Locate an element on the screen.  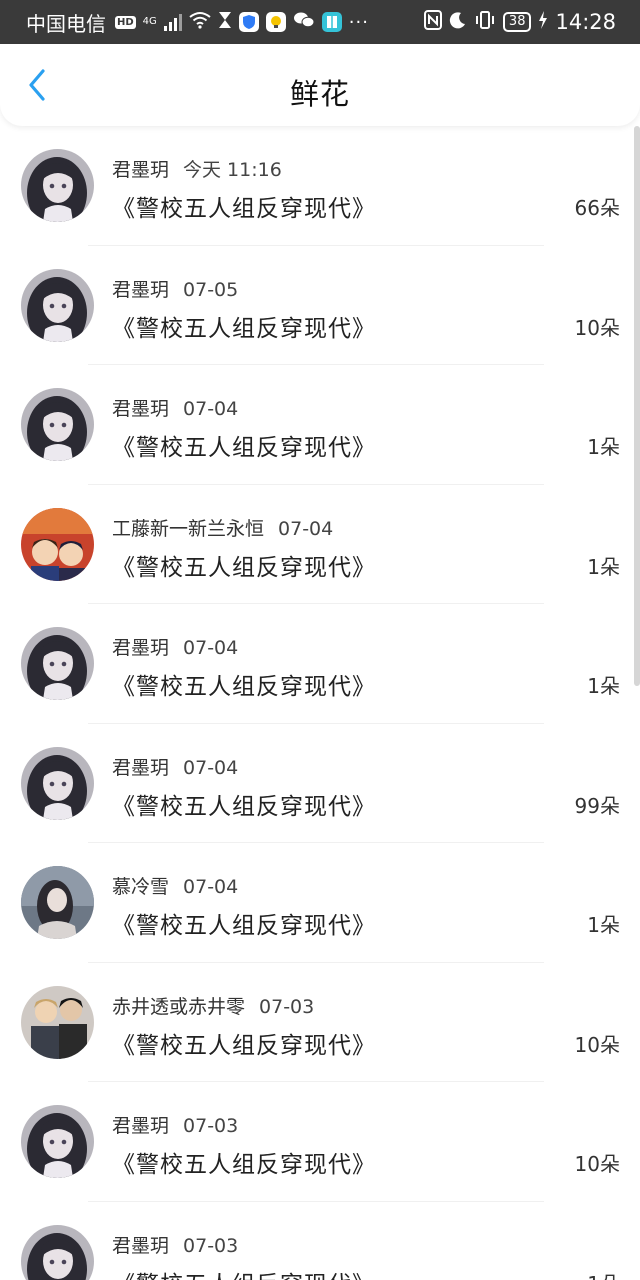
navigation-bar: 鲜花 is located at coordinates (320, 85).